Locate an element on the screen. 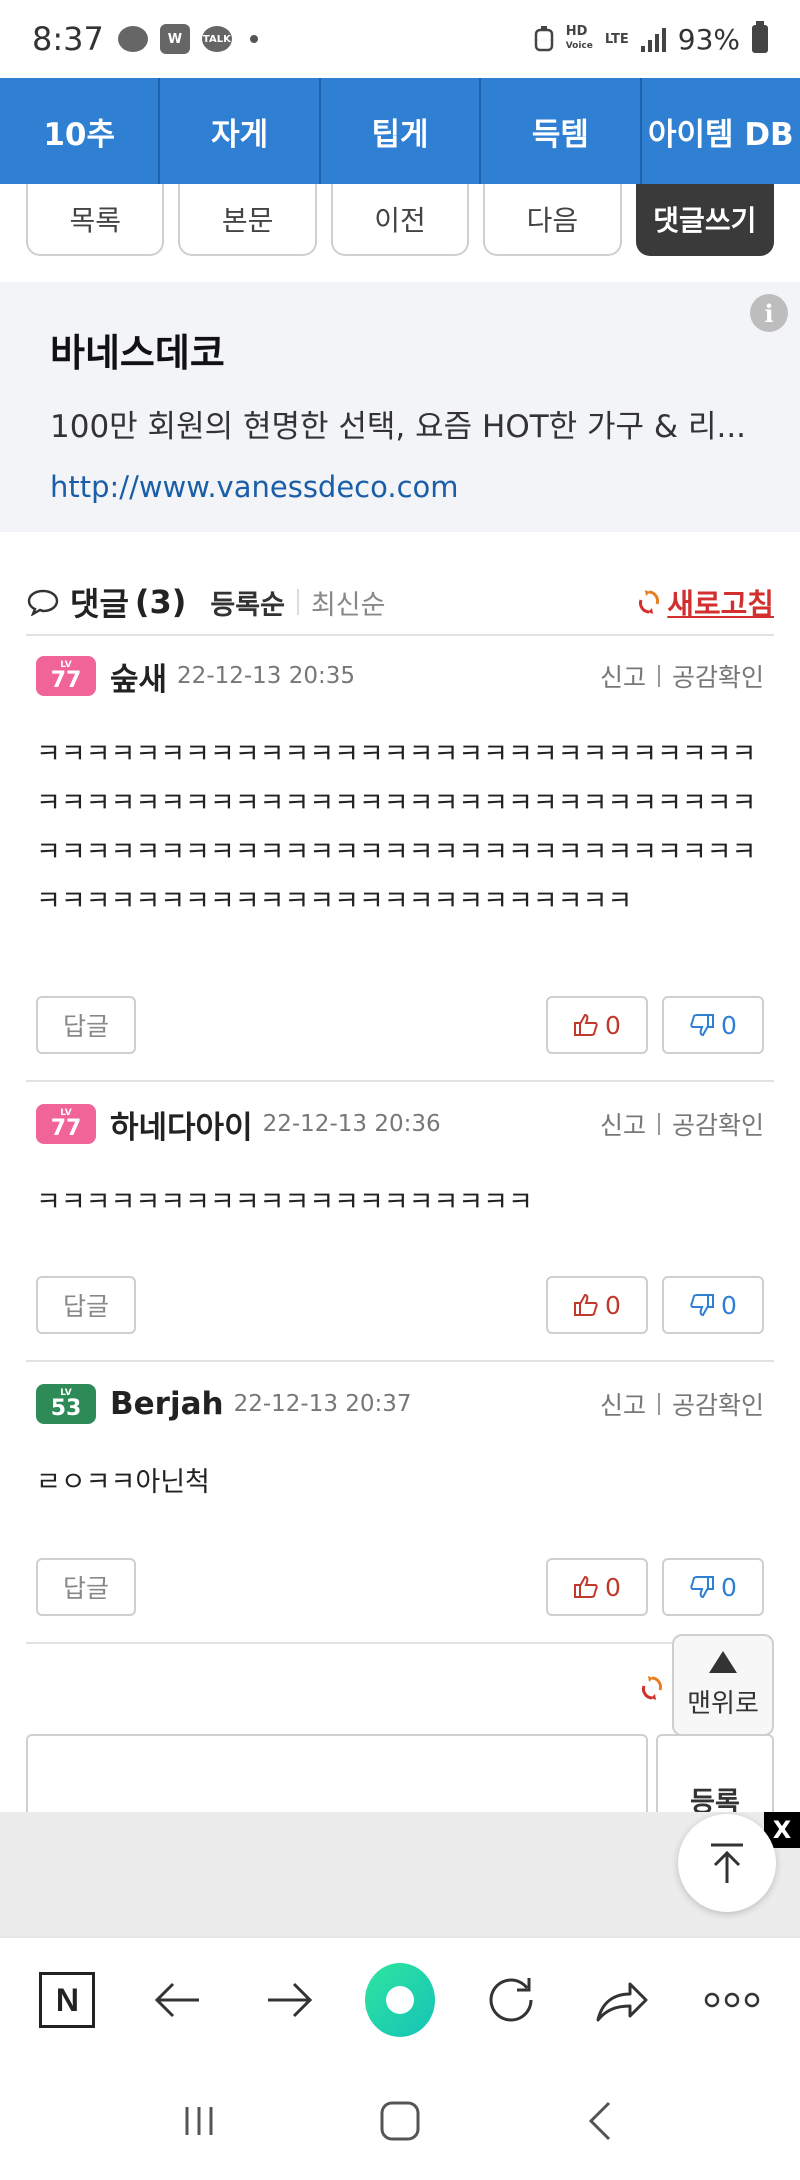 The height and width of the screenshot is (2180, 800). reload-button is located at coordinates (511, 2000).